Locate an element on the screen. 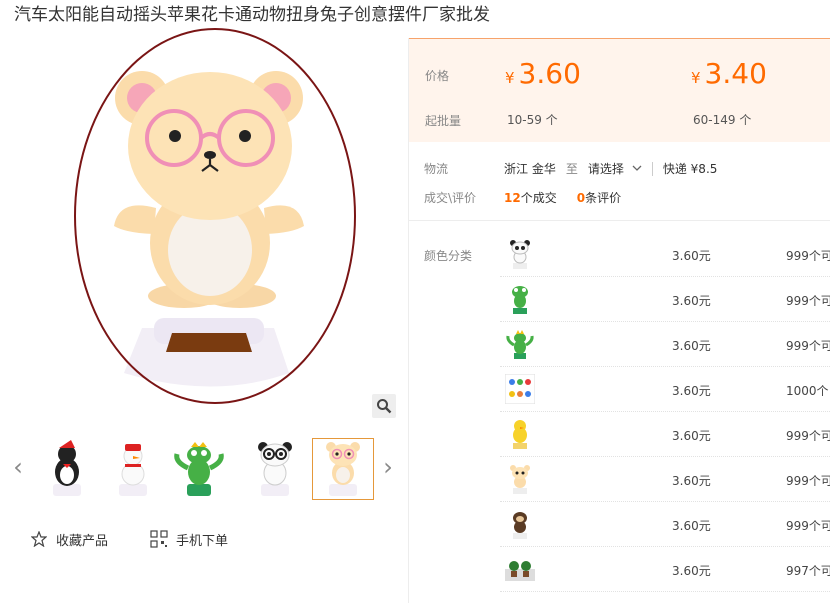 This screenshot has height=603, width=830. thumbnail-panda is located at coordinates (275, 469).